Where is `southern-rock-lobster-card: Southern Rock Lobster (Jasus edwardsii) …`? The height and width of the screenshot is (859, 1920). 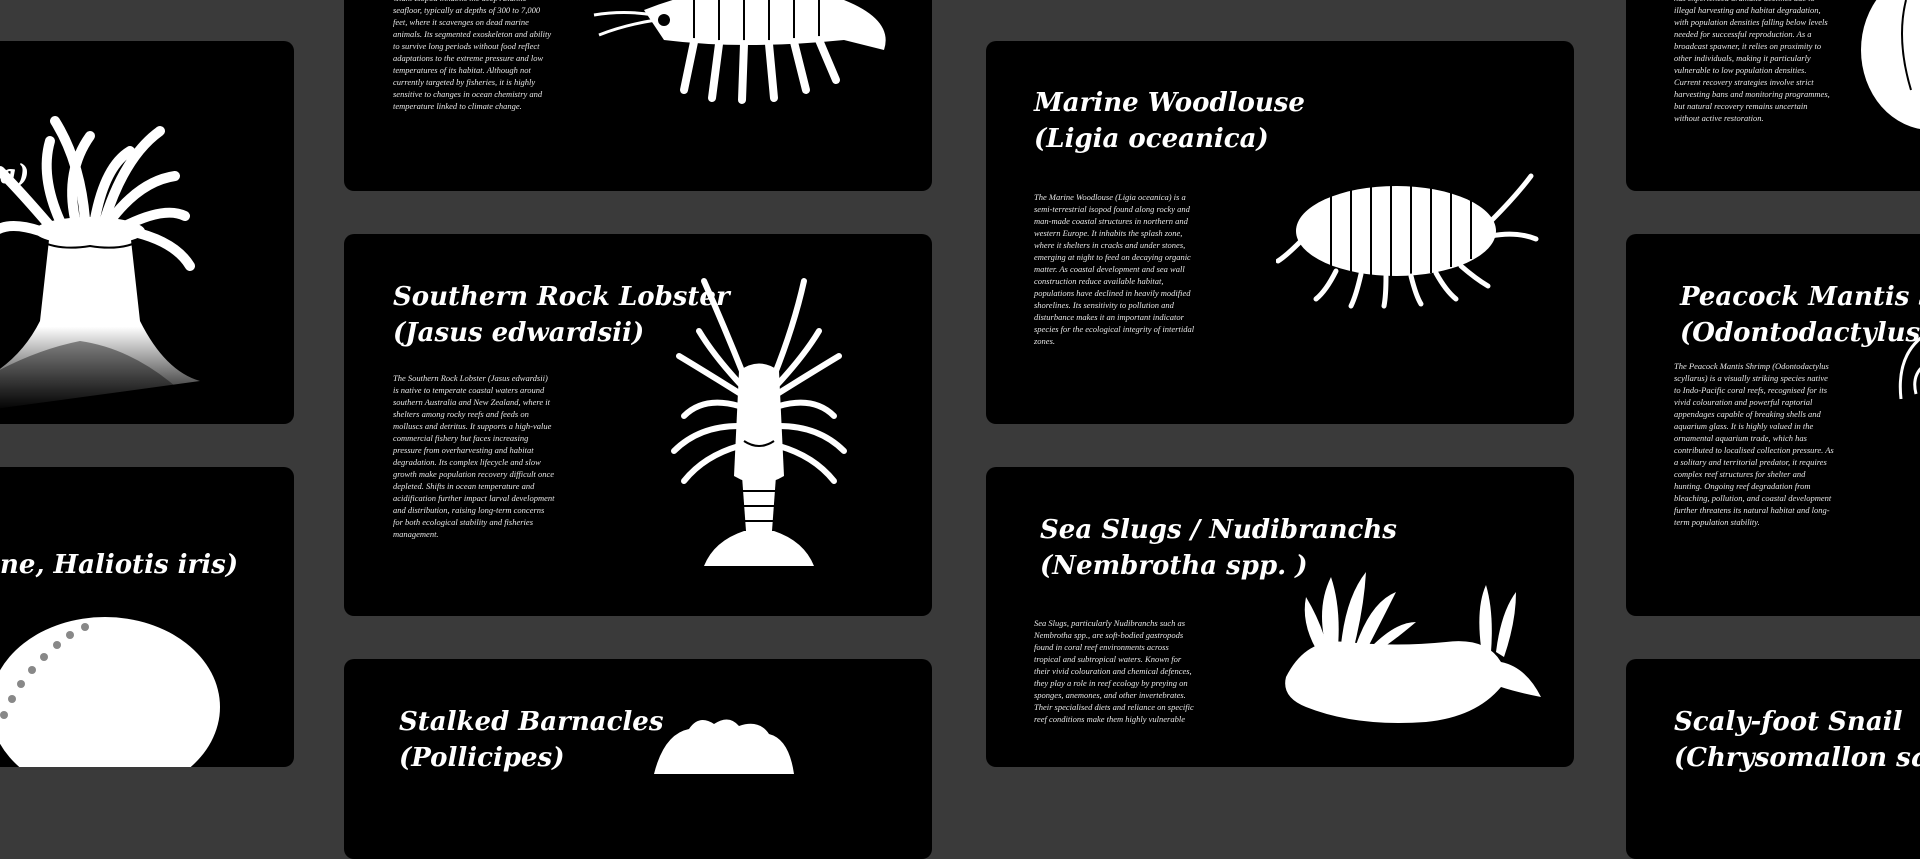
southern-rock-lobster-card: Southern Rock Lobster (Jasus edwardsii) … is located at coordinates (638, 425).